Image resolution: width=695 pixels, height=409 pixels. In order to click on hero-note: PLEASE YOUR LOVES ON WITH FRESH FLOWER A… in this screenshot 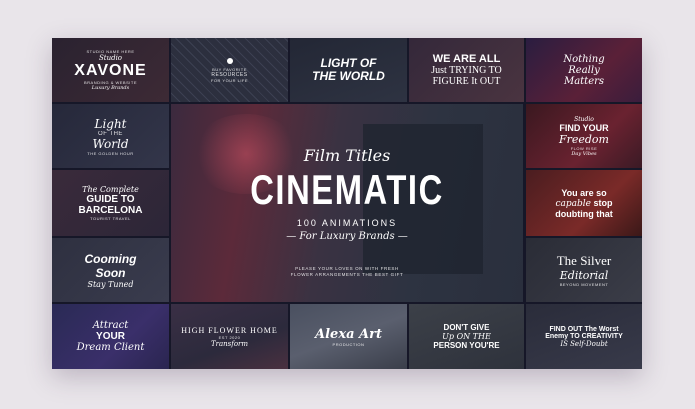, I will do `click(347, 272)`.